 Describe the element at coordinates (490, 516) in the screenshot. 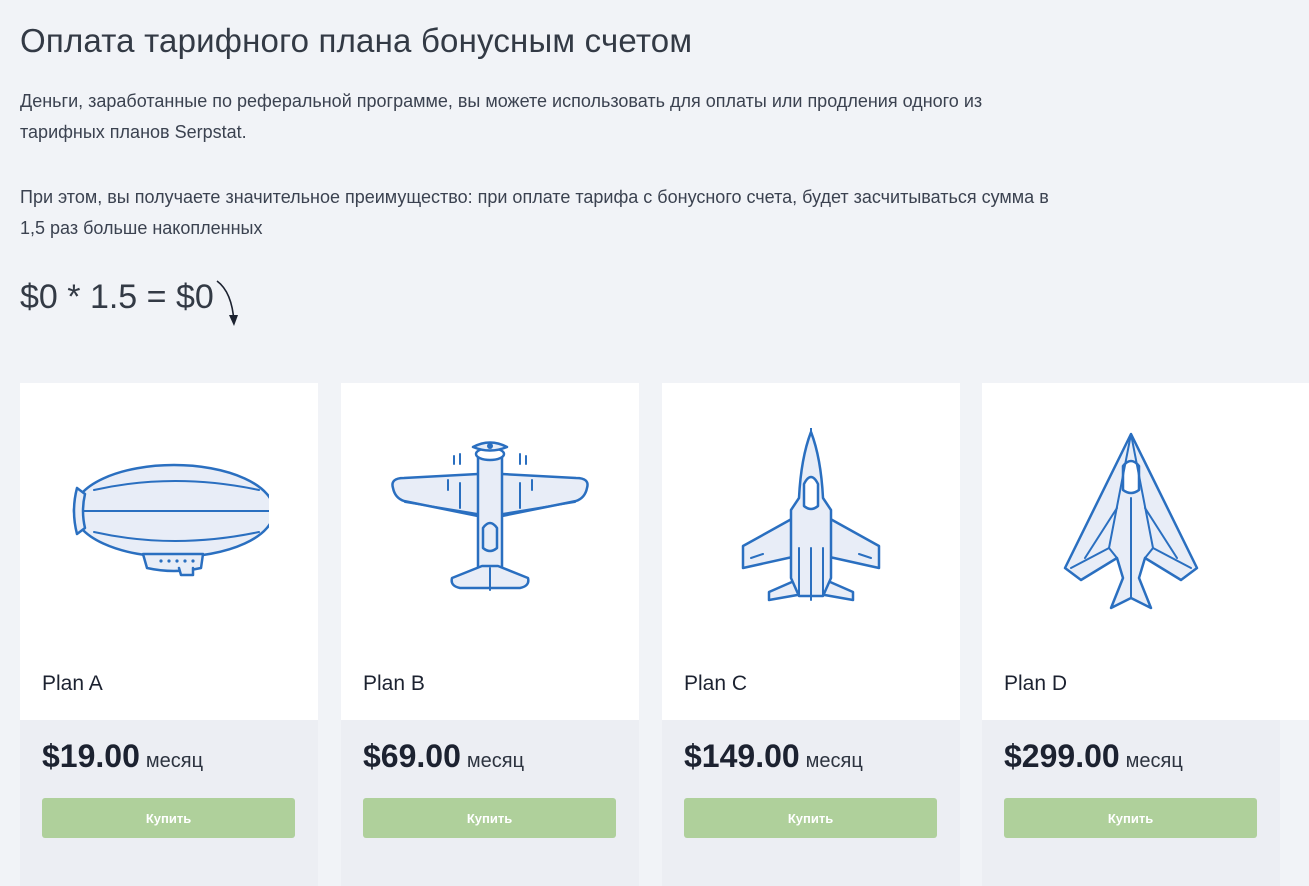

I see `propeller-plane-icon` at that location.